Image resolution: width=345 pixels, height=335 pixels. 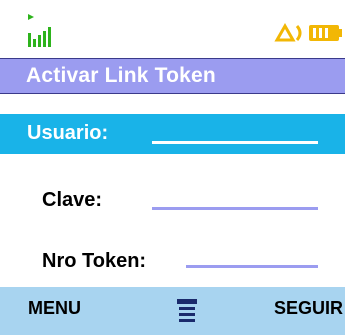 I want to click on page-title: Activar Link Token, so click(x=121, y=75).